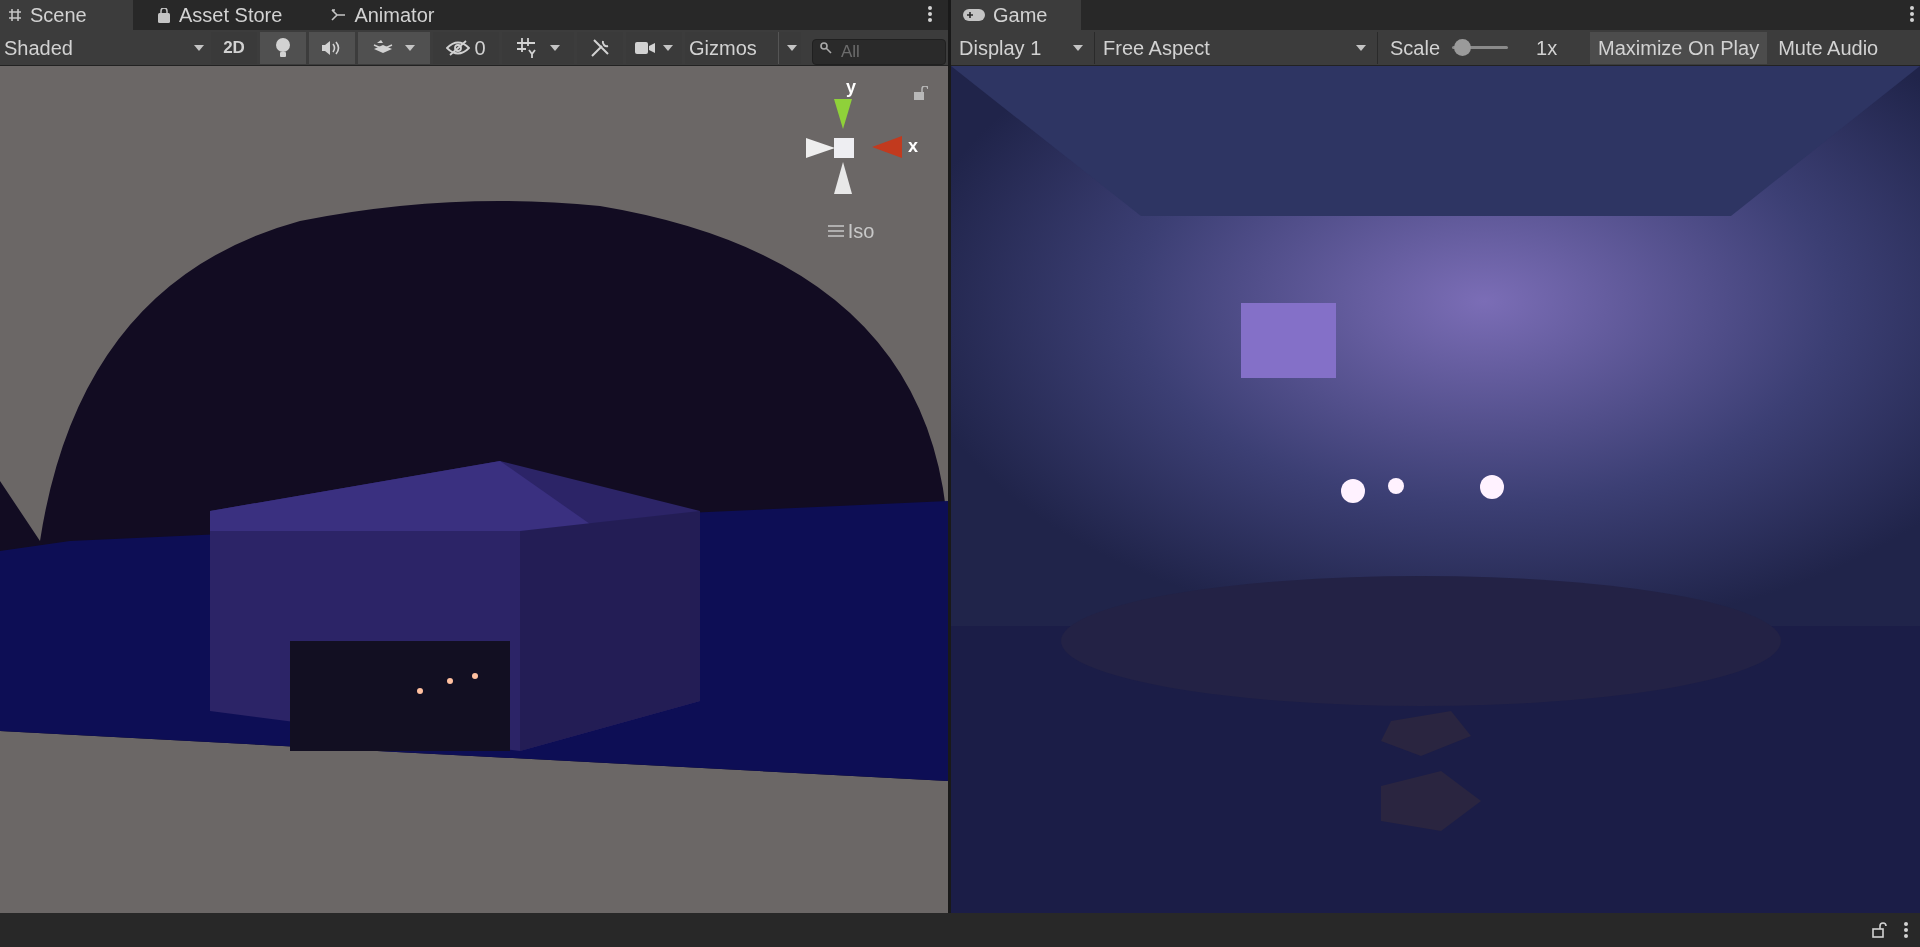  Describe the element at coordinates (1679, 47) in the screenshot. I see `toolbar-toggle-button: Maximize On Play` at that location.